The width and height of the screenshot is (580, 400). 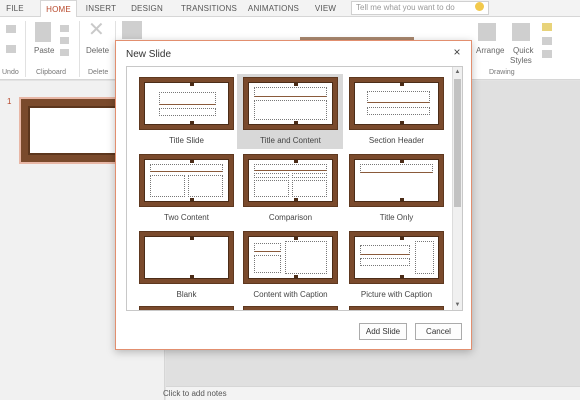 I want to click on layout-blank: Blank, so click(x=191, y=265).